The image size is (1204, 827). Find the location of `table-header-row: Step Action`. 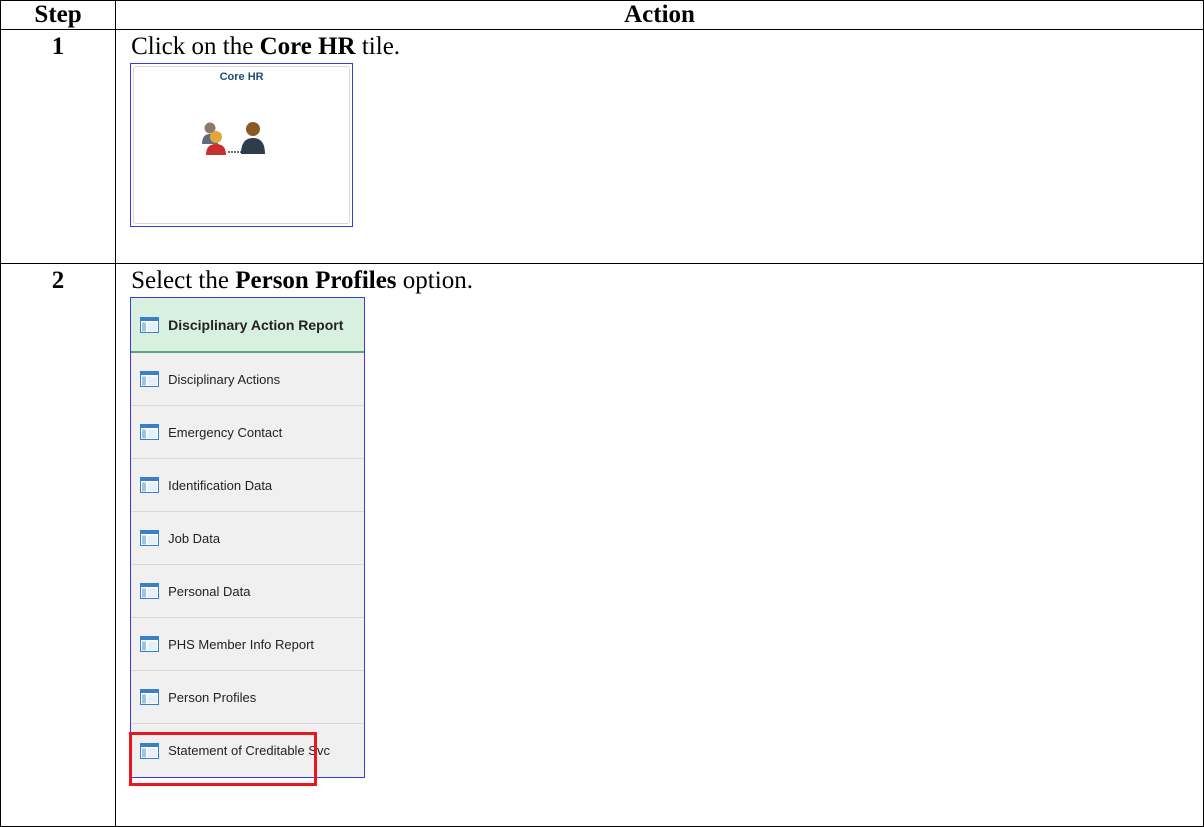

table-header-row: Step Action is located at coordinates (602, 15).